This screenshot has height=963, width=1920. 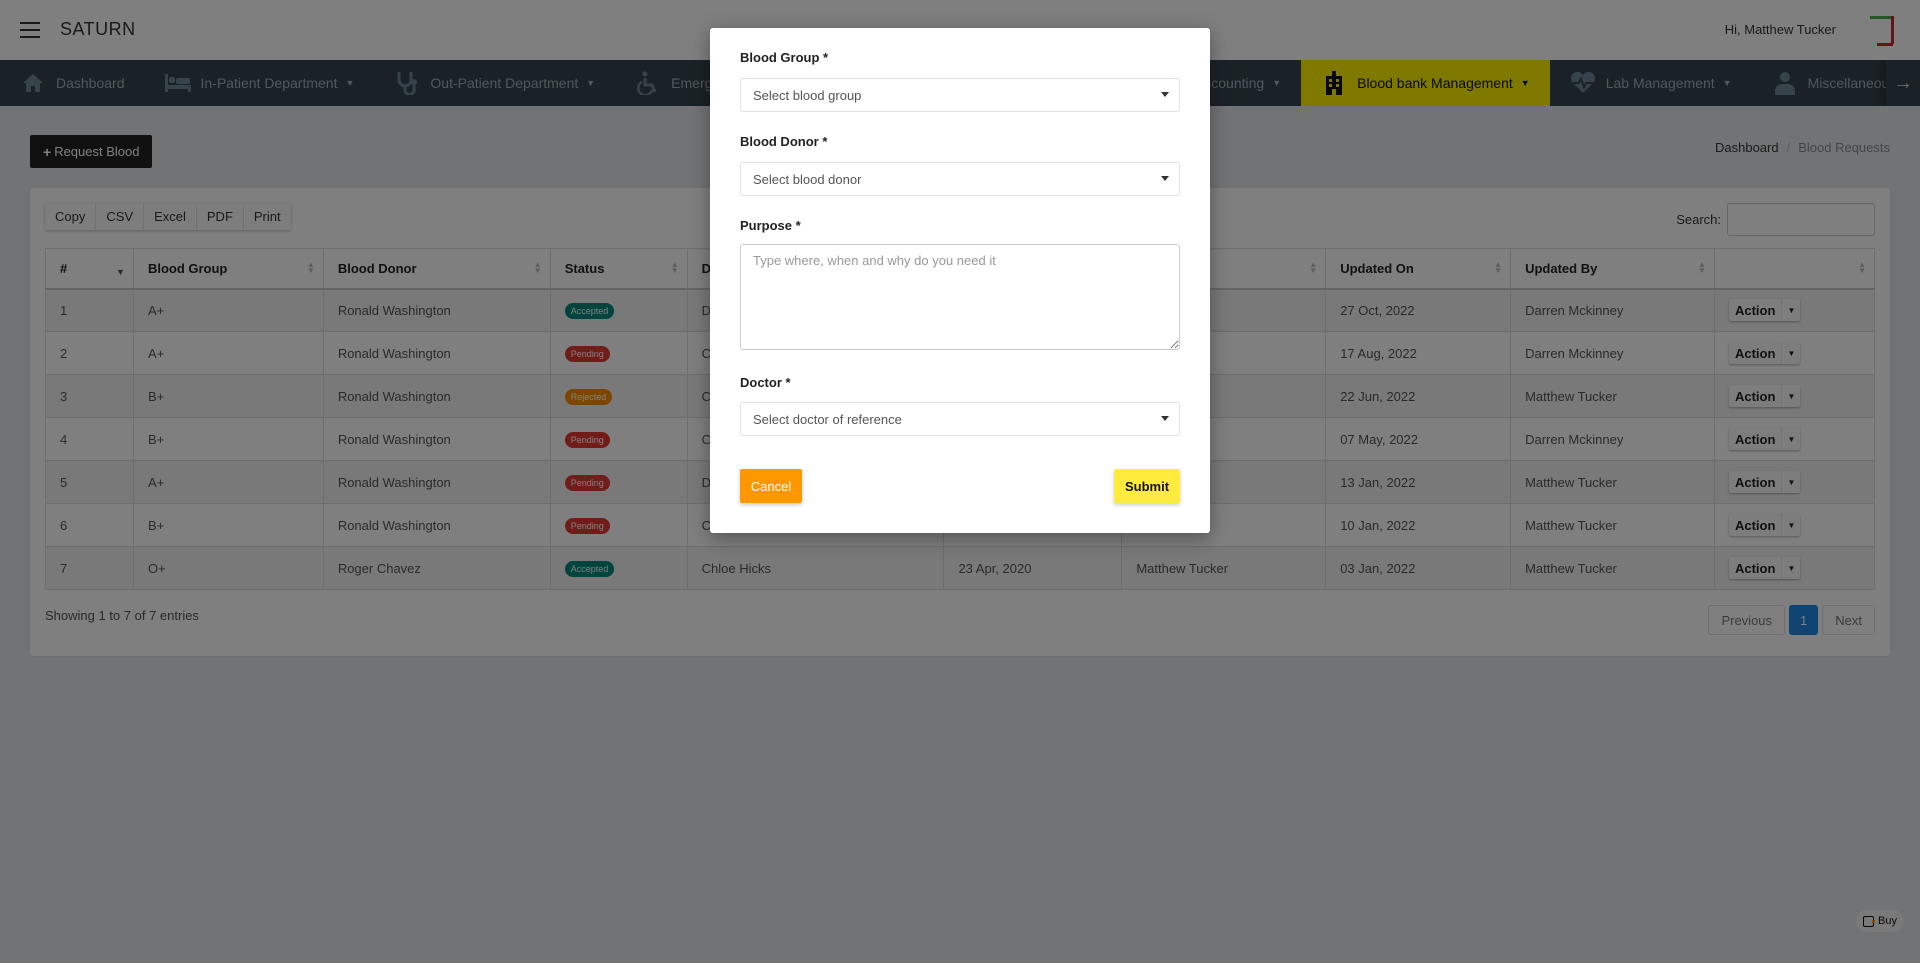 What do you see at coordinates (770, 225) in the screenshot?
I see `purpose-label: Purpose *` at bounding box center [770, 225].